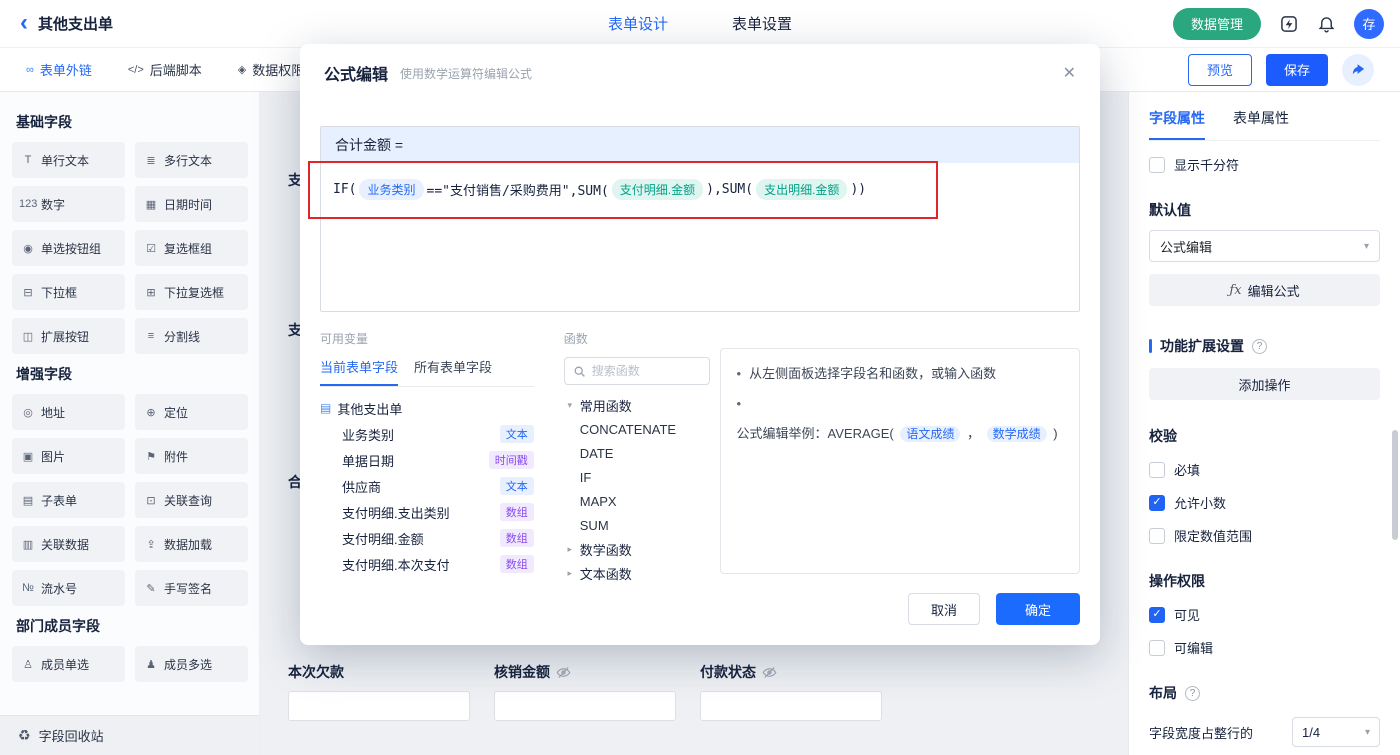 This screenshot has height=755, width=1400. Describe the element at coordinates (1038, 609) in the screenshot. I see `confirm-button: 确定` at that location.